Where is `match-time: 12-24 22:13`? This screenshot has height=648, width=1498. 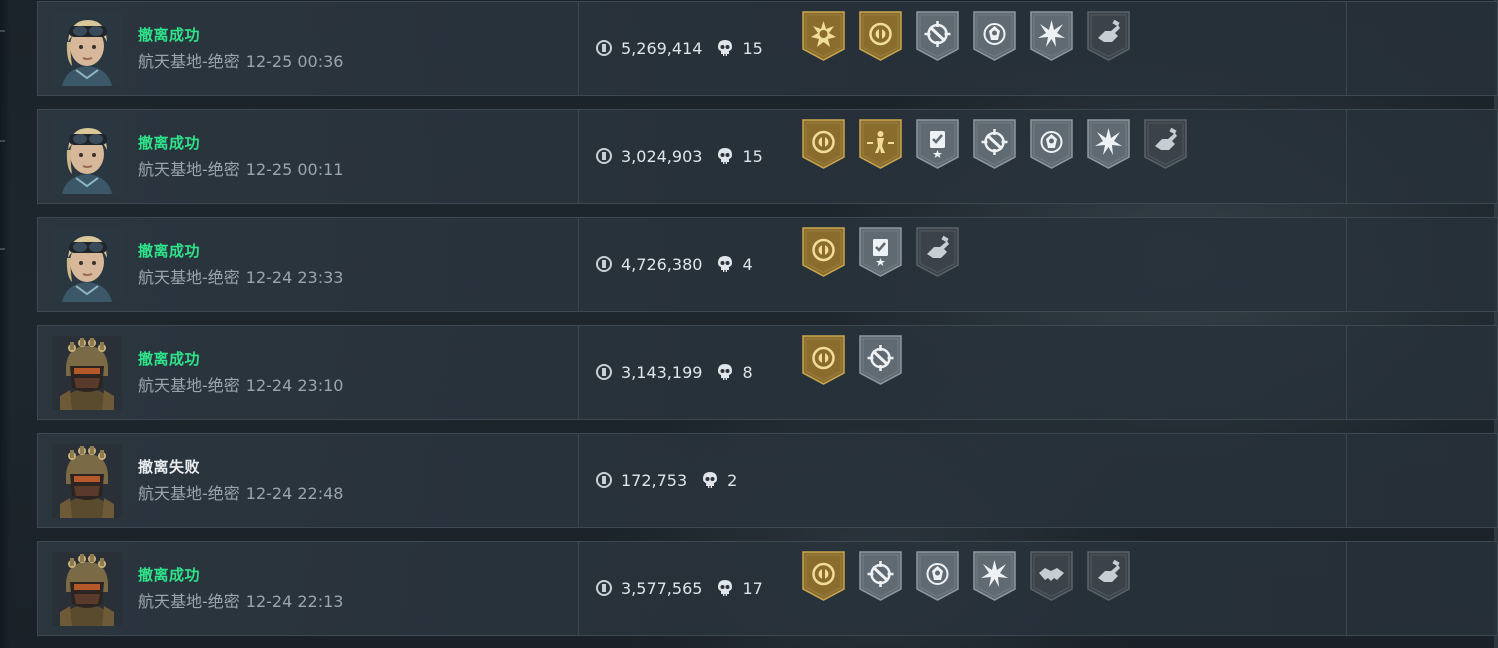
match-time: 12-24 22:13 is located at coordinates (294, 601).